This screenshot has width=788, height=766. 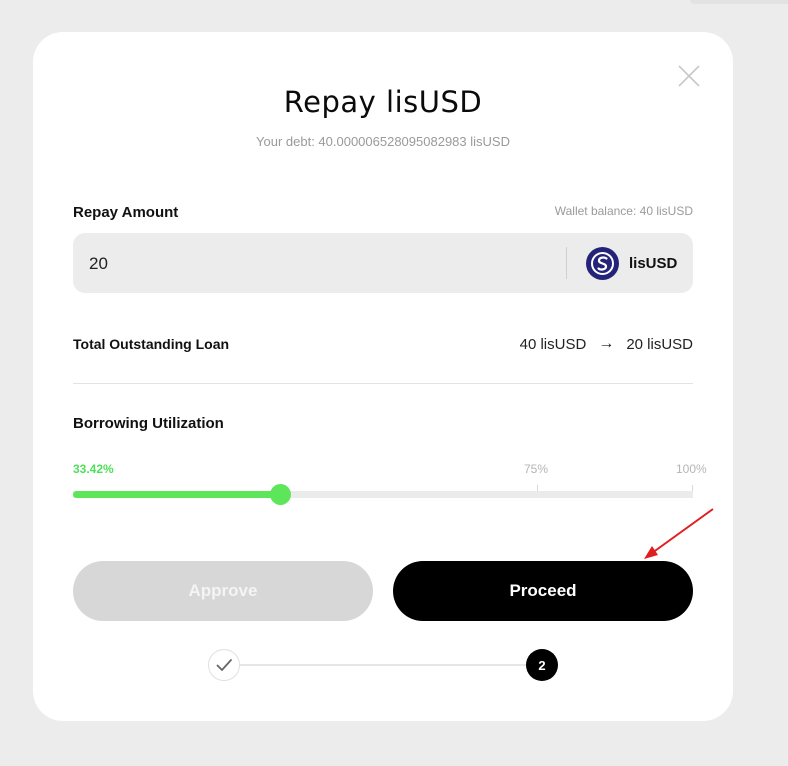 I want to click on section-divider, so click(x=383, y=383).